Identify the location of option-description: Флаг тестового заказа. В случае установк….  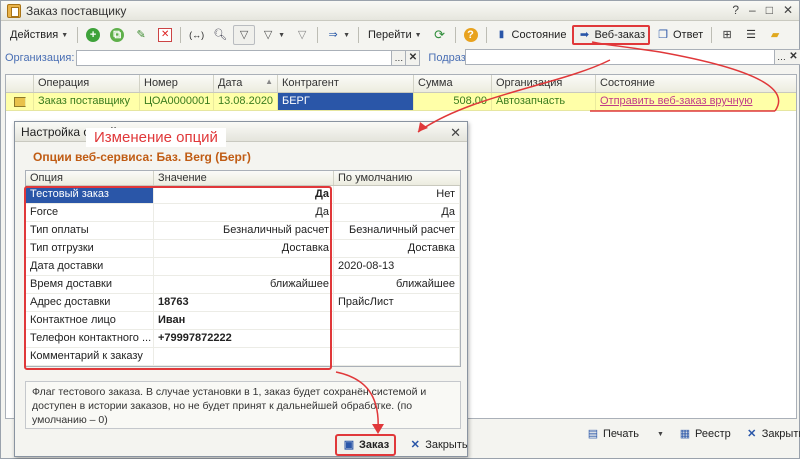
(243, 405).